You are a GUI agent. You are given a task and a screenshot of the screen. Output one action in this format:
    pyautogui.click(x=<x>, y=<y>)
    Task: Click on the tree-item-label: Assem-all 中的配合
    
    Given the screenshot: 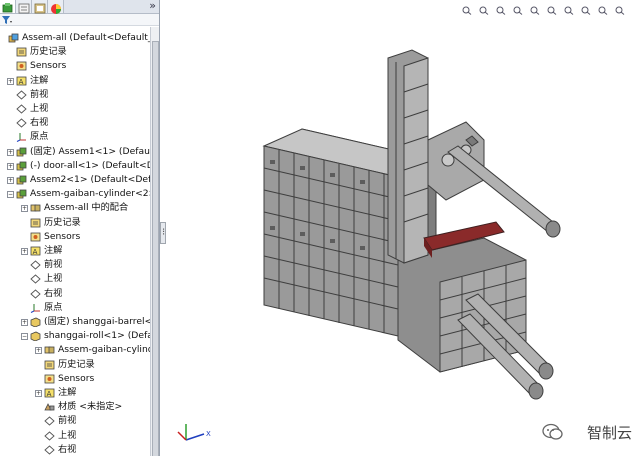 What is the action you would take?
    pyautogui.click(x=86, y=208)
    